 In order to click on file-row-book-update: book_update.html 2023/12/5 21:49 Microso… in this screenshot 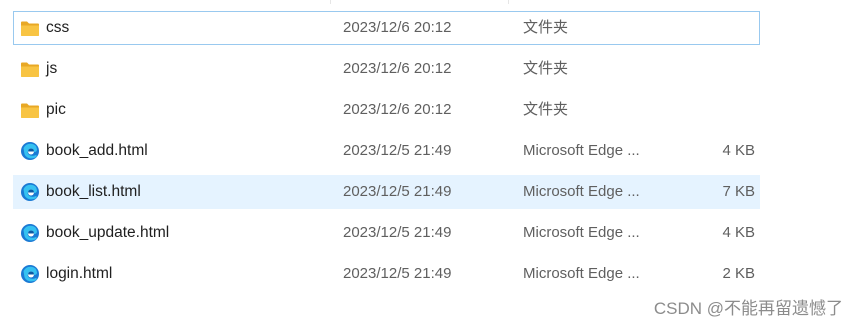, I will do `click(386, 233)`.